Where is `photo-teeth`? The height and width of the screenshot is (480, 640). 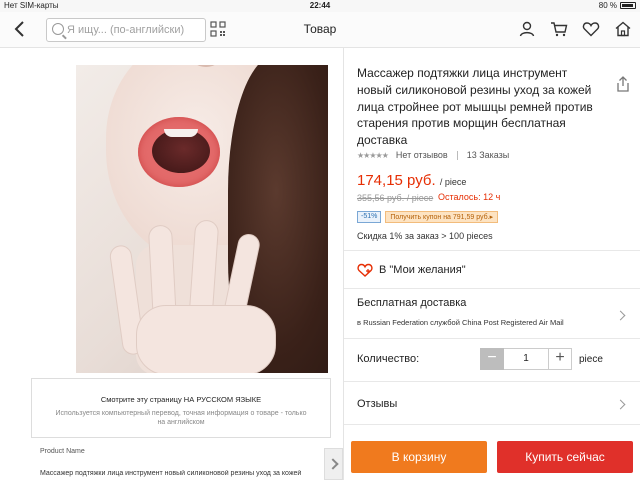 photo-teeth is located at coordinates (181, 133).